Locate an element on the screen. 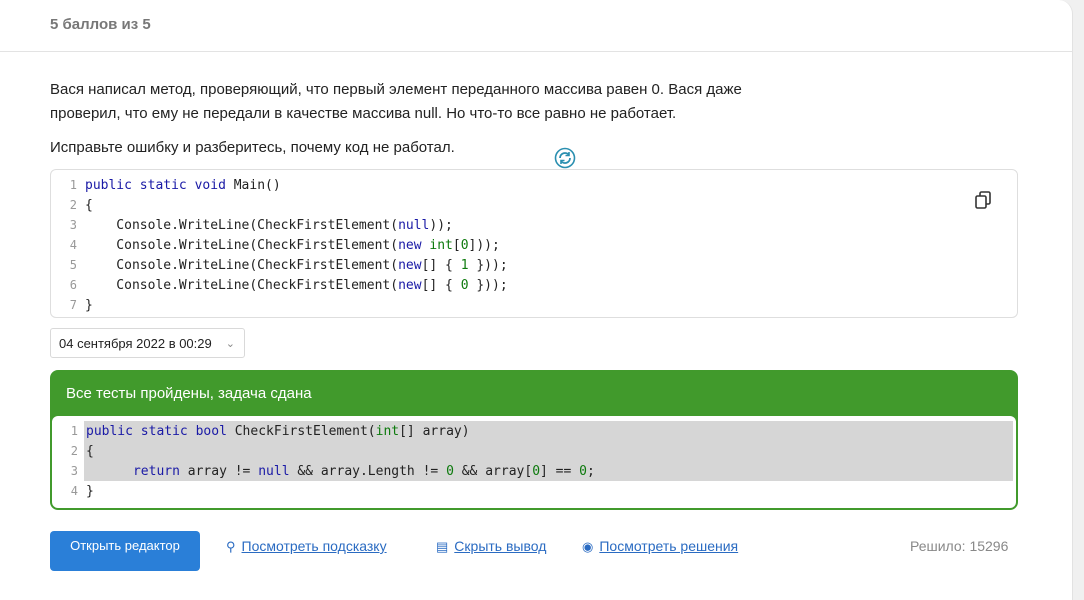  line-number: 6 is located at coordinates (73, 285).